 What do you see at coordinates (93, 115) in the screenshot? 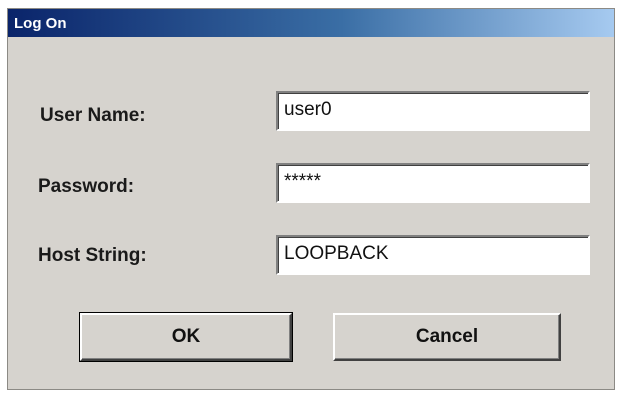
I see `username-label: User Name:` at bounding box center [93, 115].